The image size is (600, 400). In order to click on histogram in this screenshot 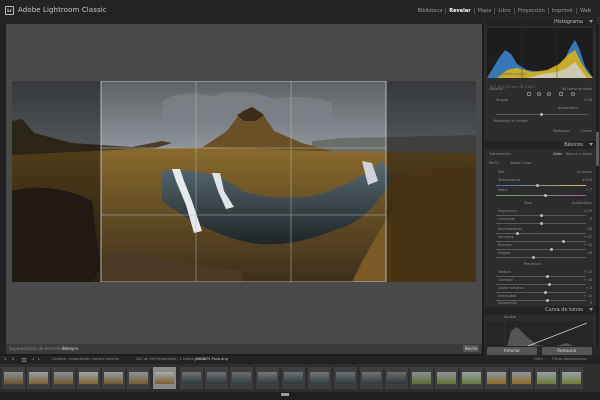, I will do `click(540, 53)`.